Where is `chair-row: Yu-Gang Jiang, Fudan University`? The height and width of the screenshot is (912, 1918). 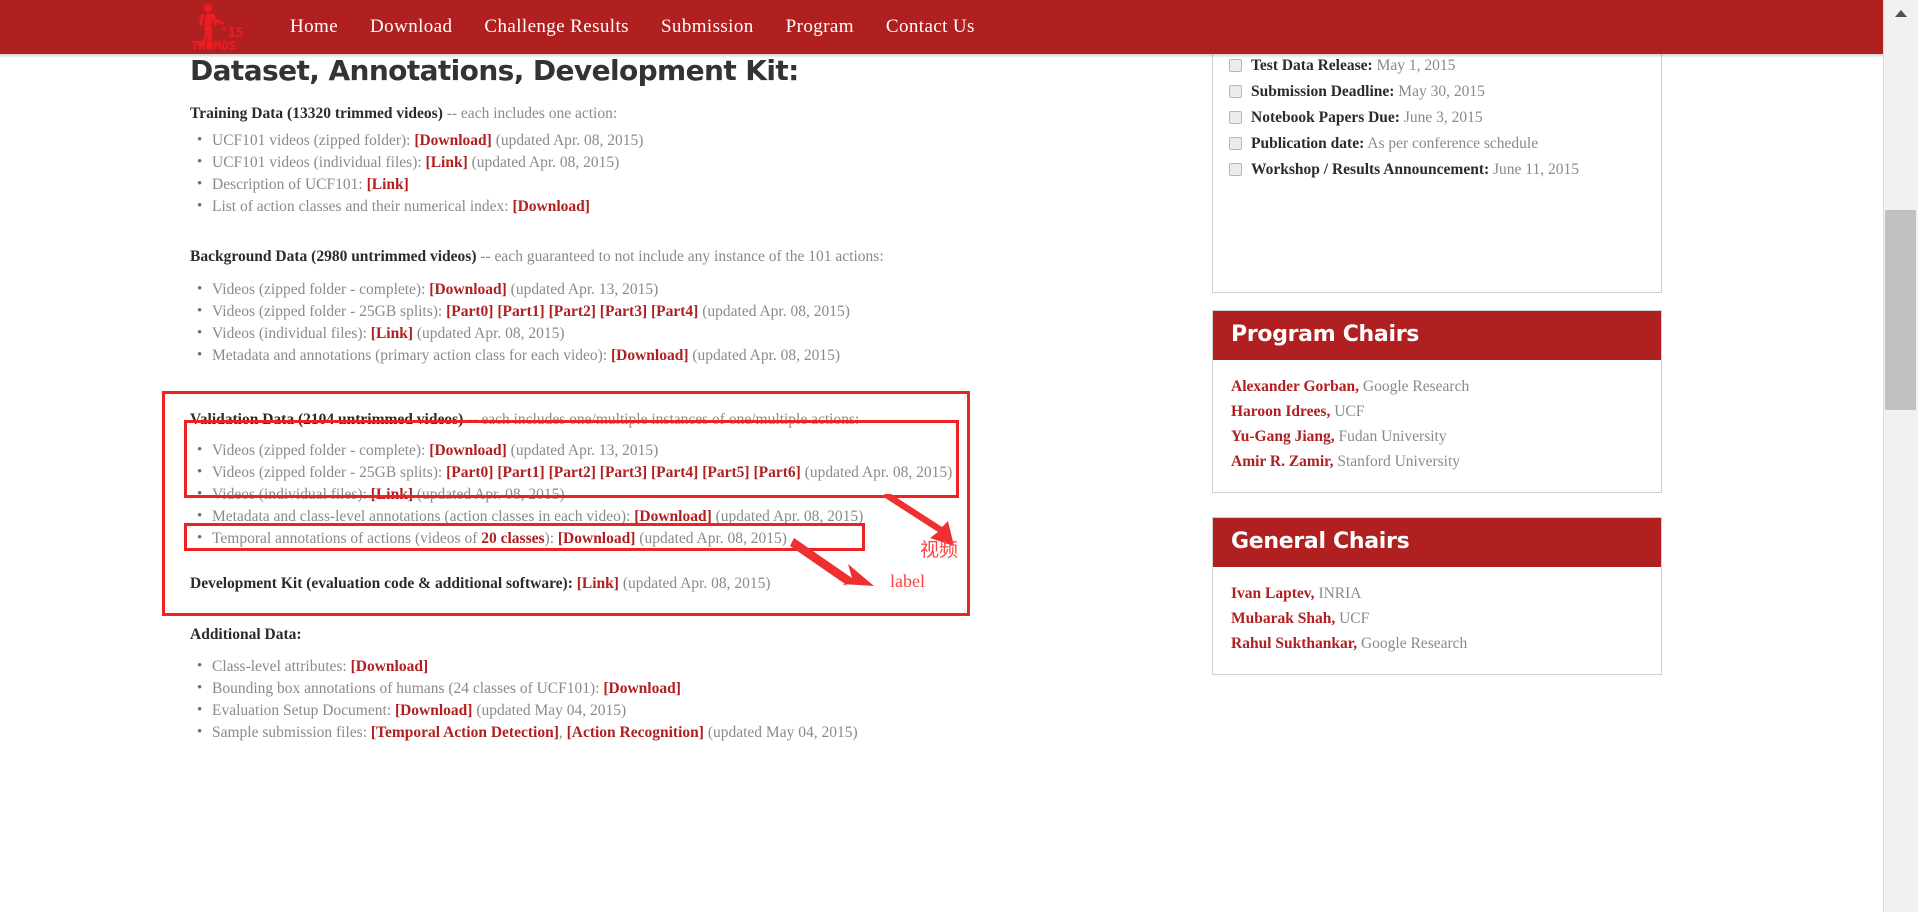 chair-row: Yu-Gang Jiang, Fudan University is located at coordinates (1437, 436).